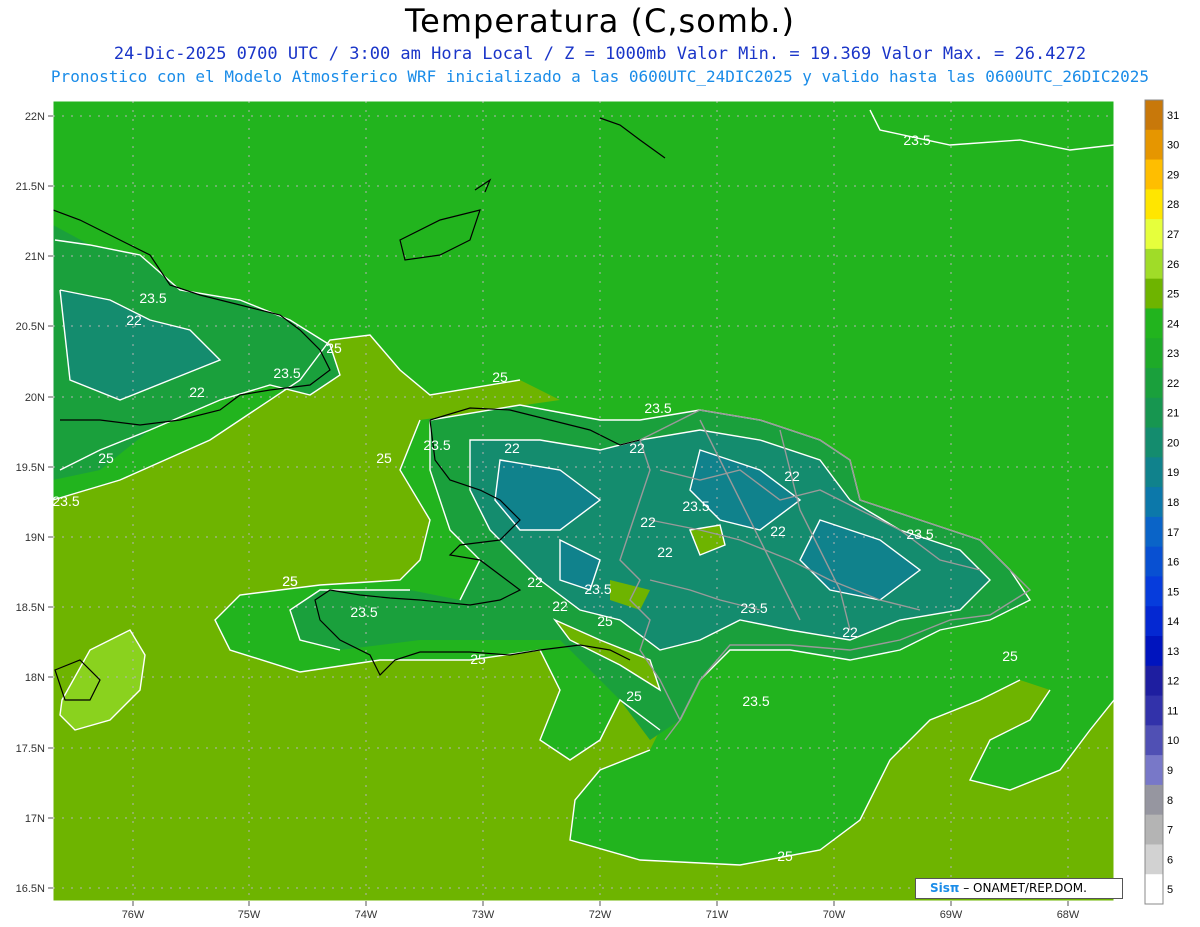  Describe the element at coordinates (1173, 503) in the screenshot. I see `legend-label: 18` at that location.